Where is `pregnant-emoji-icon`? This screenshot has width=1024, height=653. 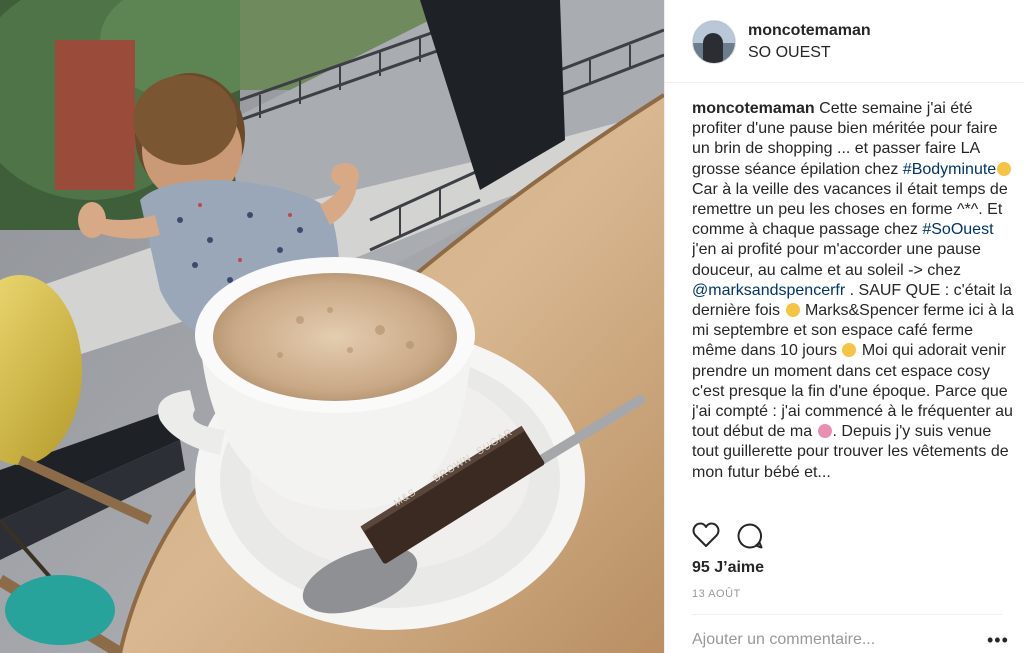
pregnant-emoji-icon is located at coordinates (824, 431).